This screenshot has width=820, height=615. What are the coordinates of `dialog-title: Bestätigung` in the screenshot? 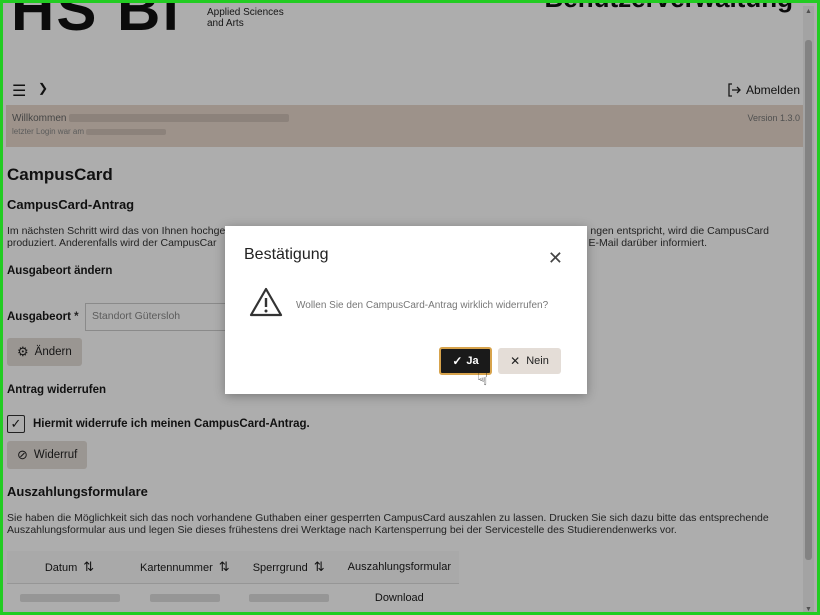 It's located at (286, 254).